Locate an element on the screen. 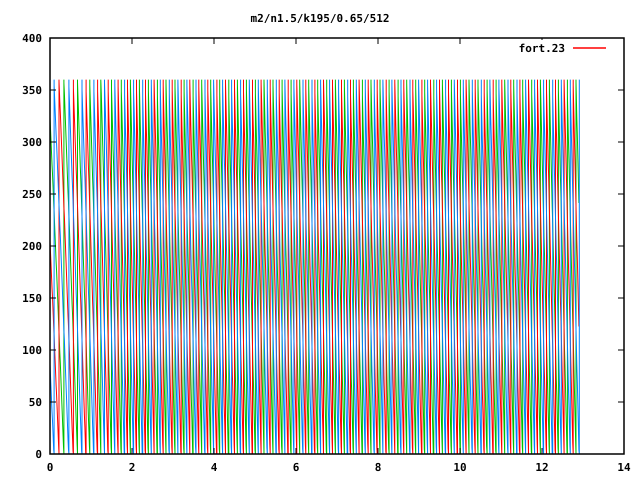  x-tick-label: 14 is located at coordinates (624, 467).